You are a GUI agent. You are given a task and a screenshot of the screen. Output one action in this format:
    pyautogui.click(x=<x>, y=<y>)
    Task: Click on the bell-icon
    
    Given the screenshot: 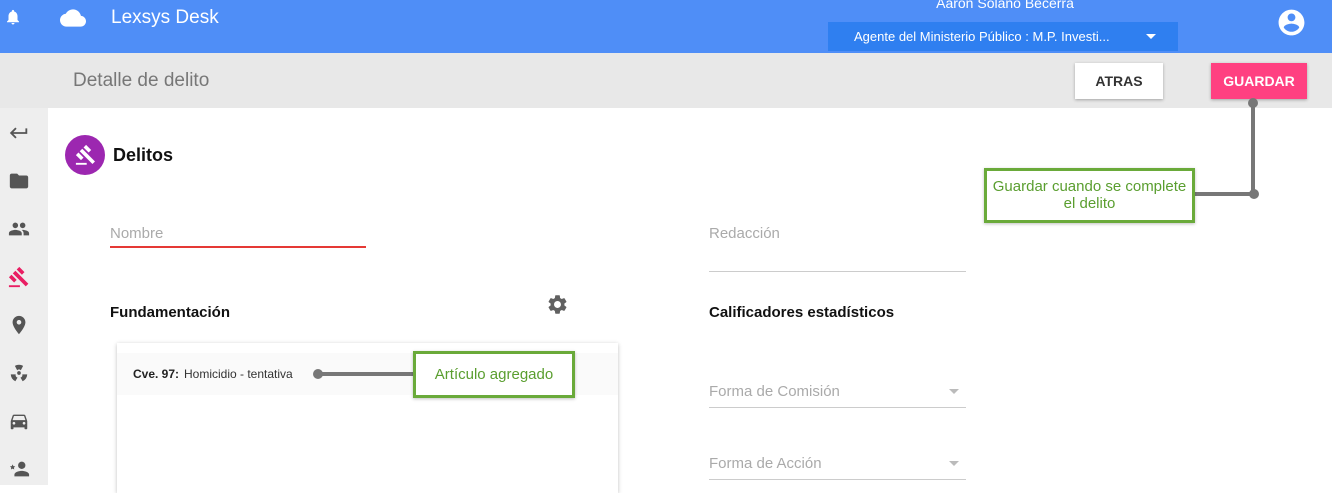 What is the action you would take?
    pyautogui.click(x=13, y=17)
    